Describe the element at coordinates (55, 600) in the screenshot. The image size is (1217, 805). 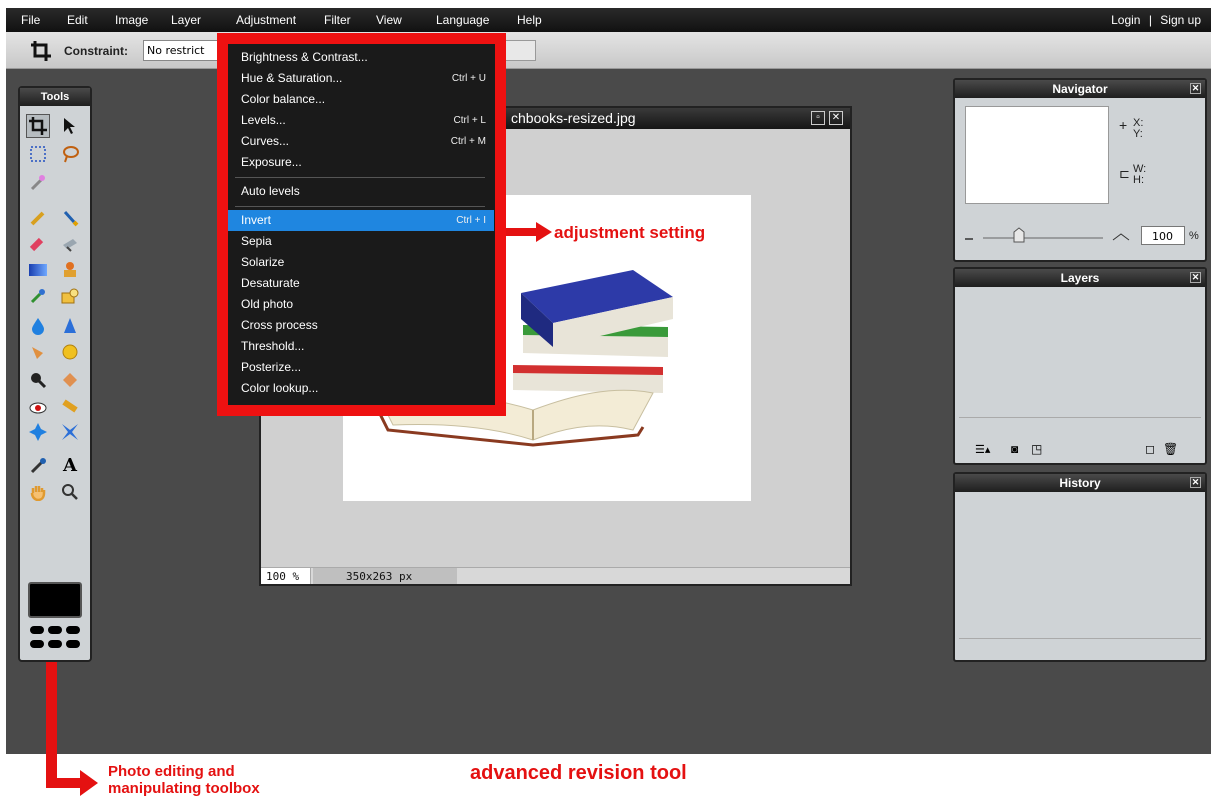
I see `foreground-color-swatch` at that location.